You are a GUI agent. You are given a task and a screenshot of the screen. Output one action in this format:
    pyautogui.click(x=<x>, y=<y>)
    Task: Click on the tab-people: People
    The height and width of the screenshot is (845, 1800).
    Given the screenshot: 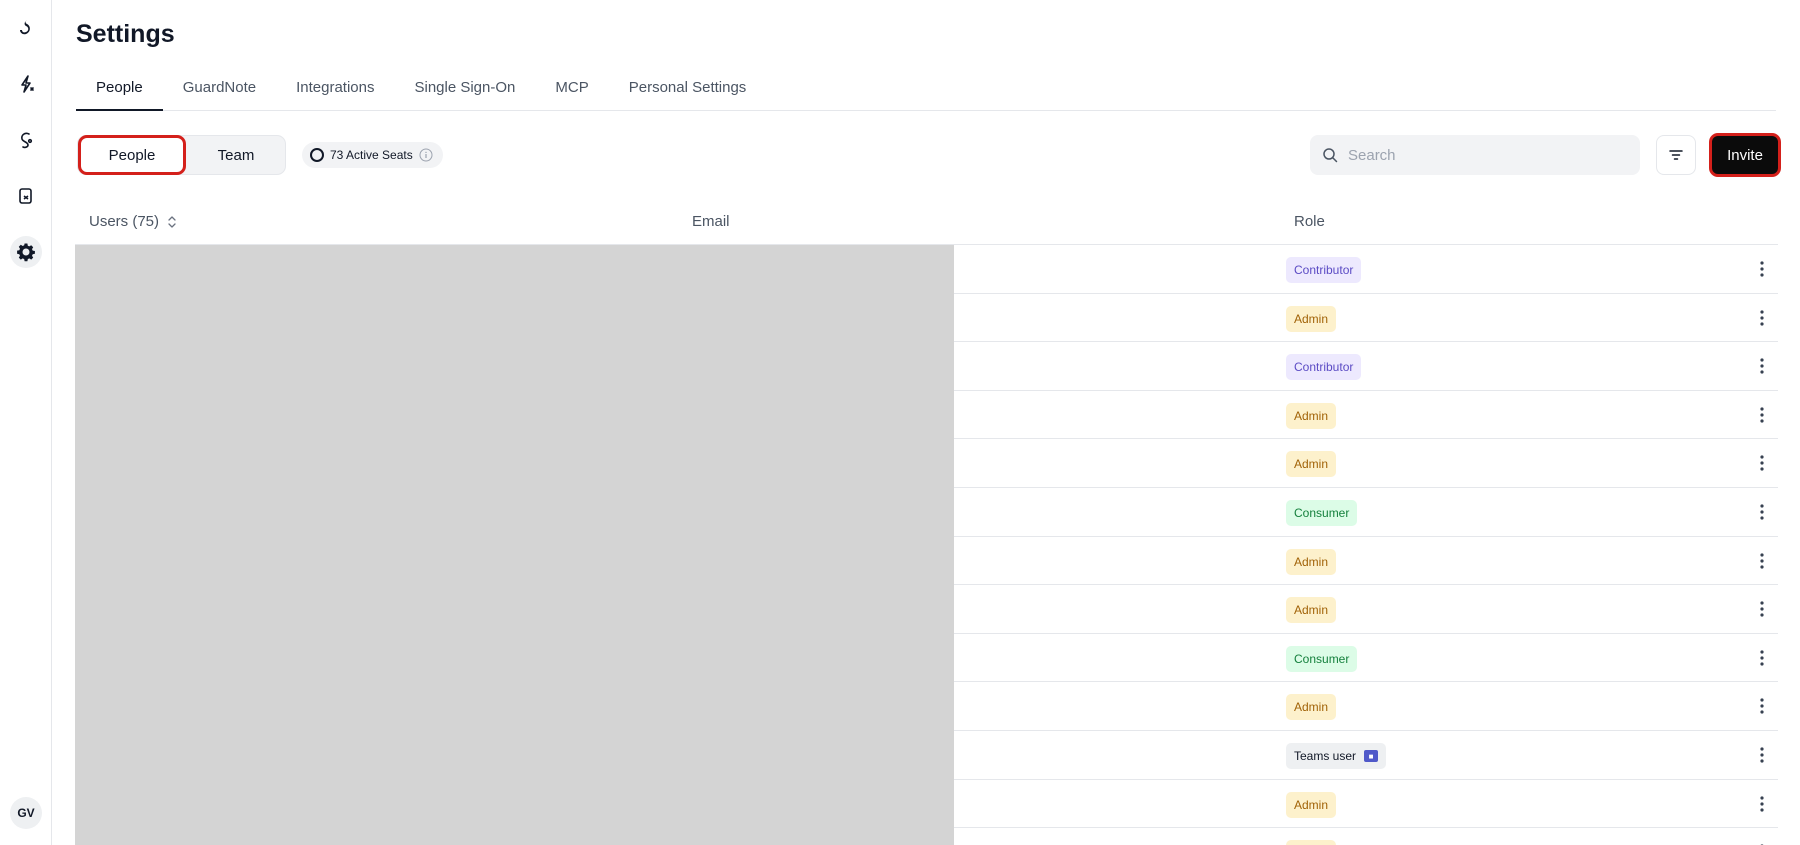 What is the action you would take?
    pyautogui.click(x=119, y=89)
    